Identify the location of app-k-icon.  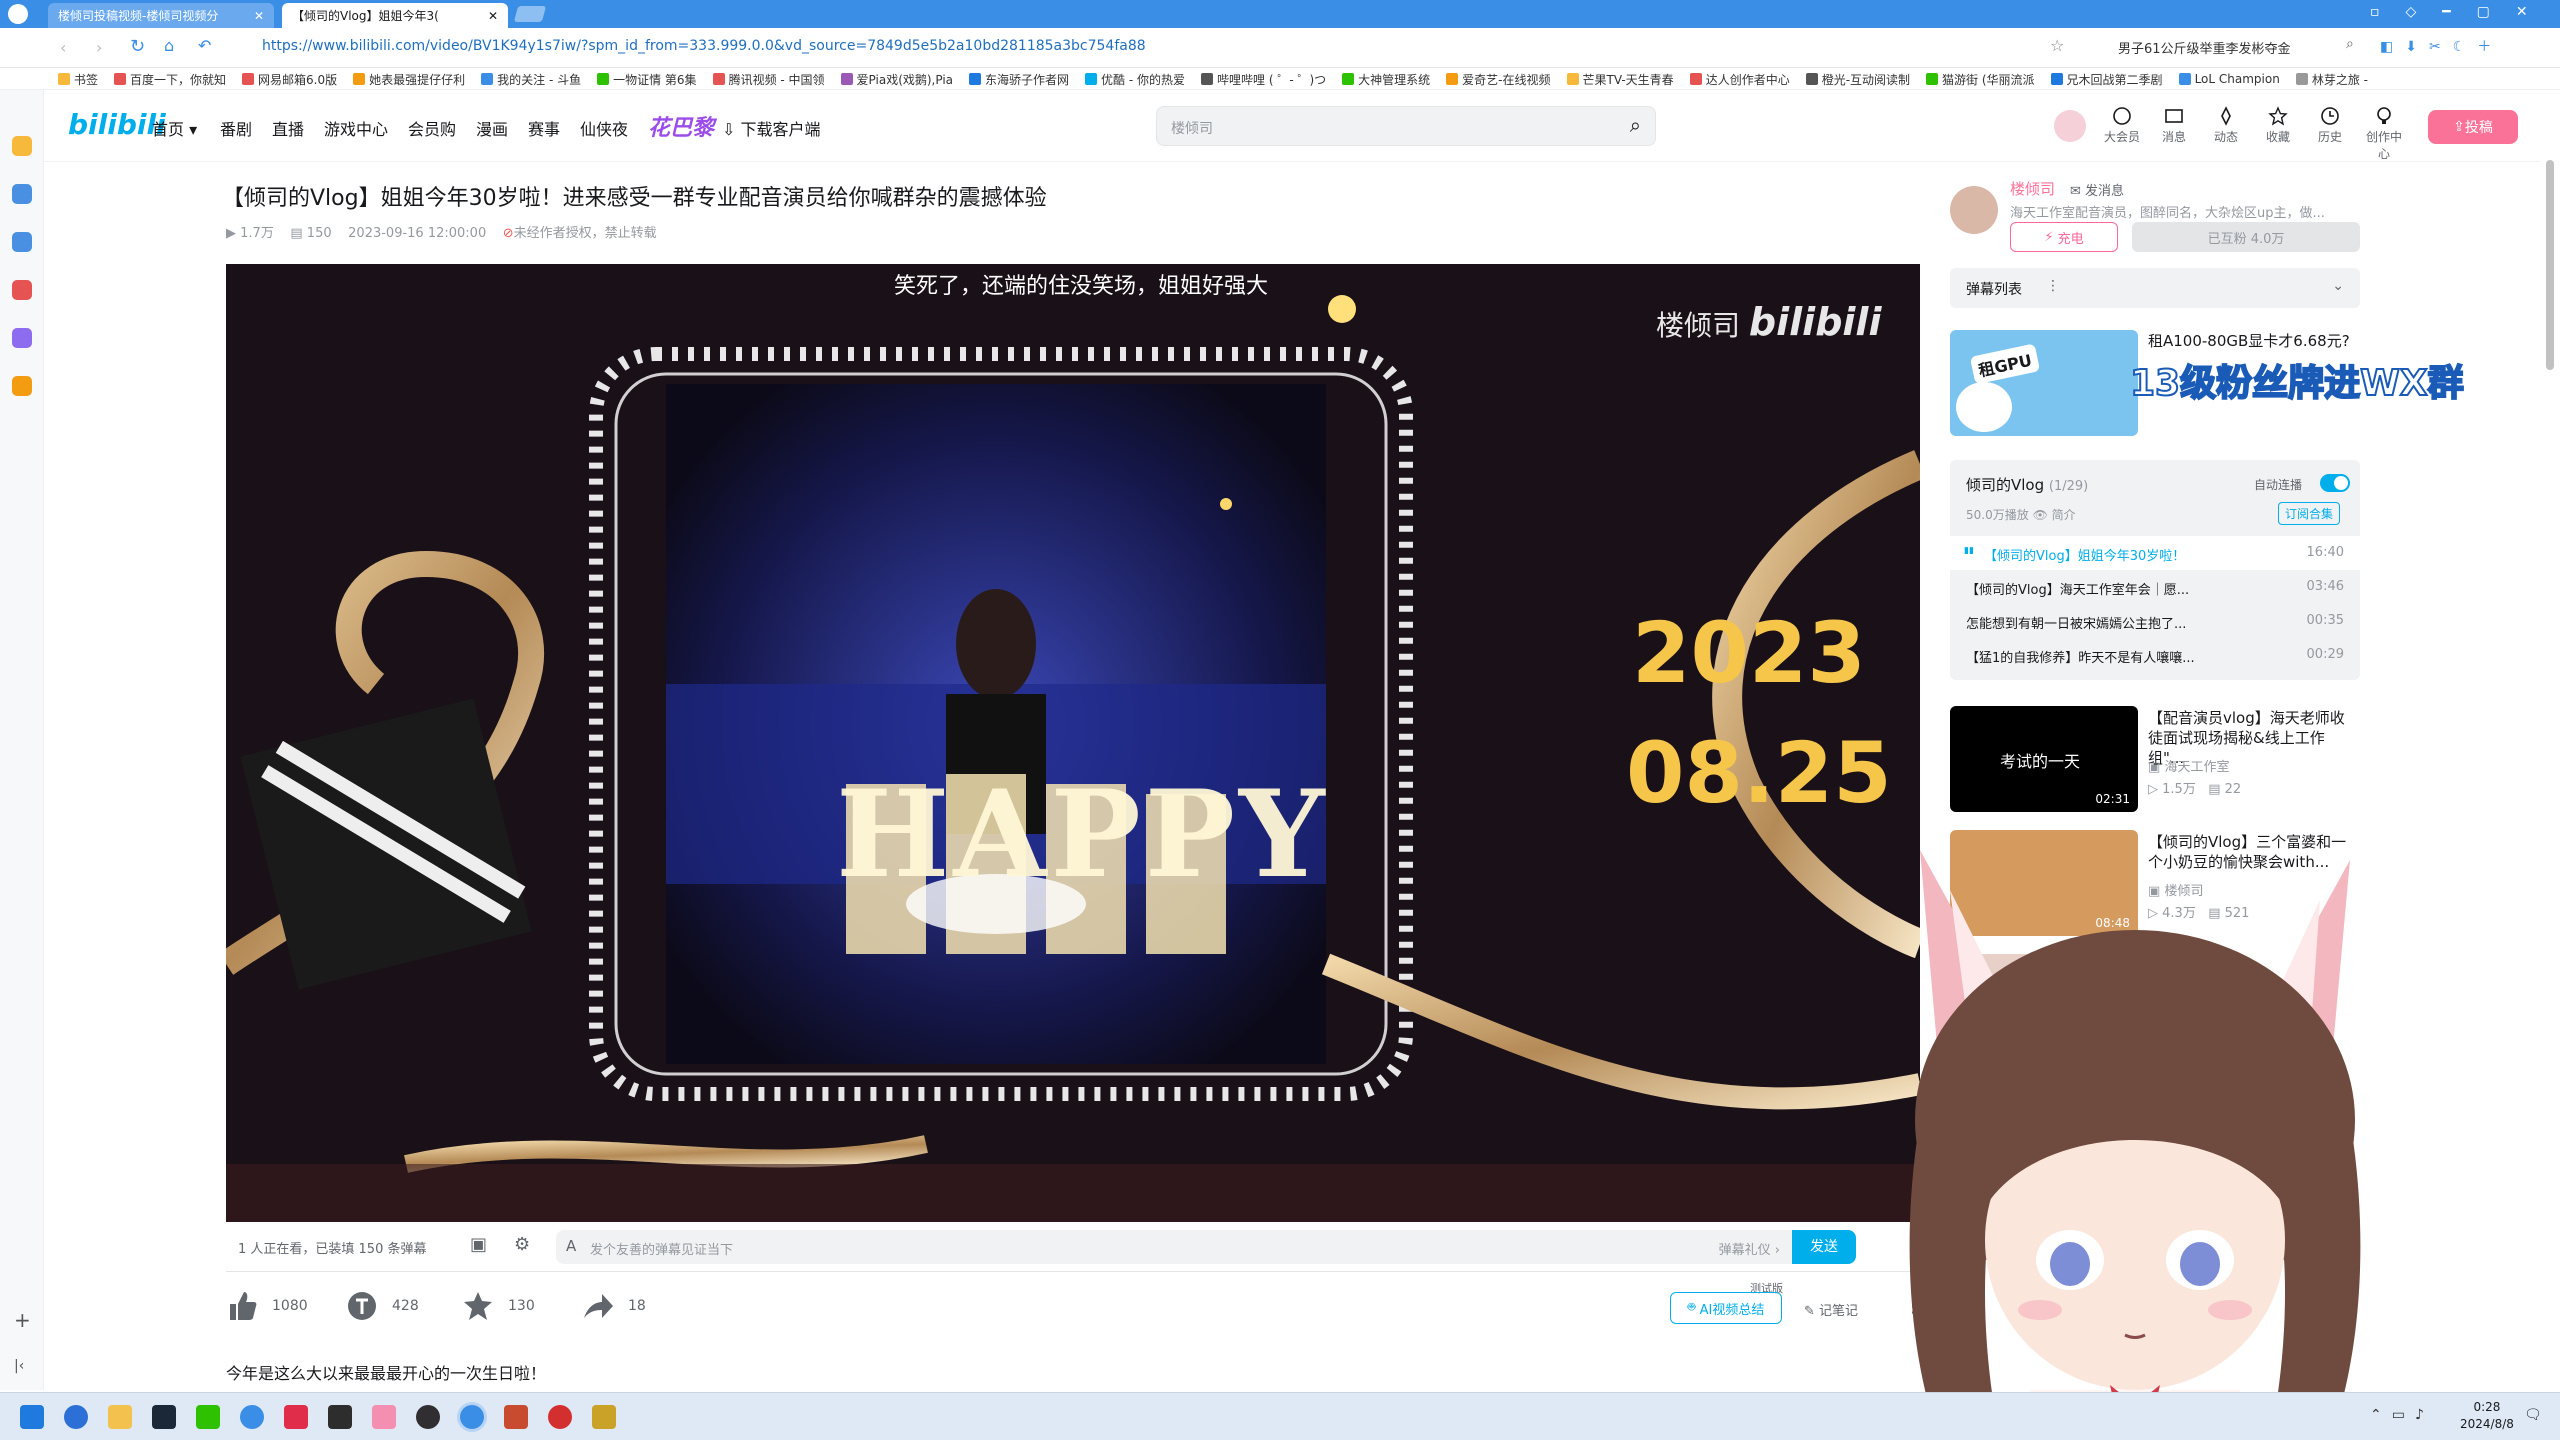
(76, 1417).